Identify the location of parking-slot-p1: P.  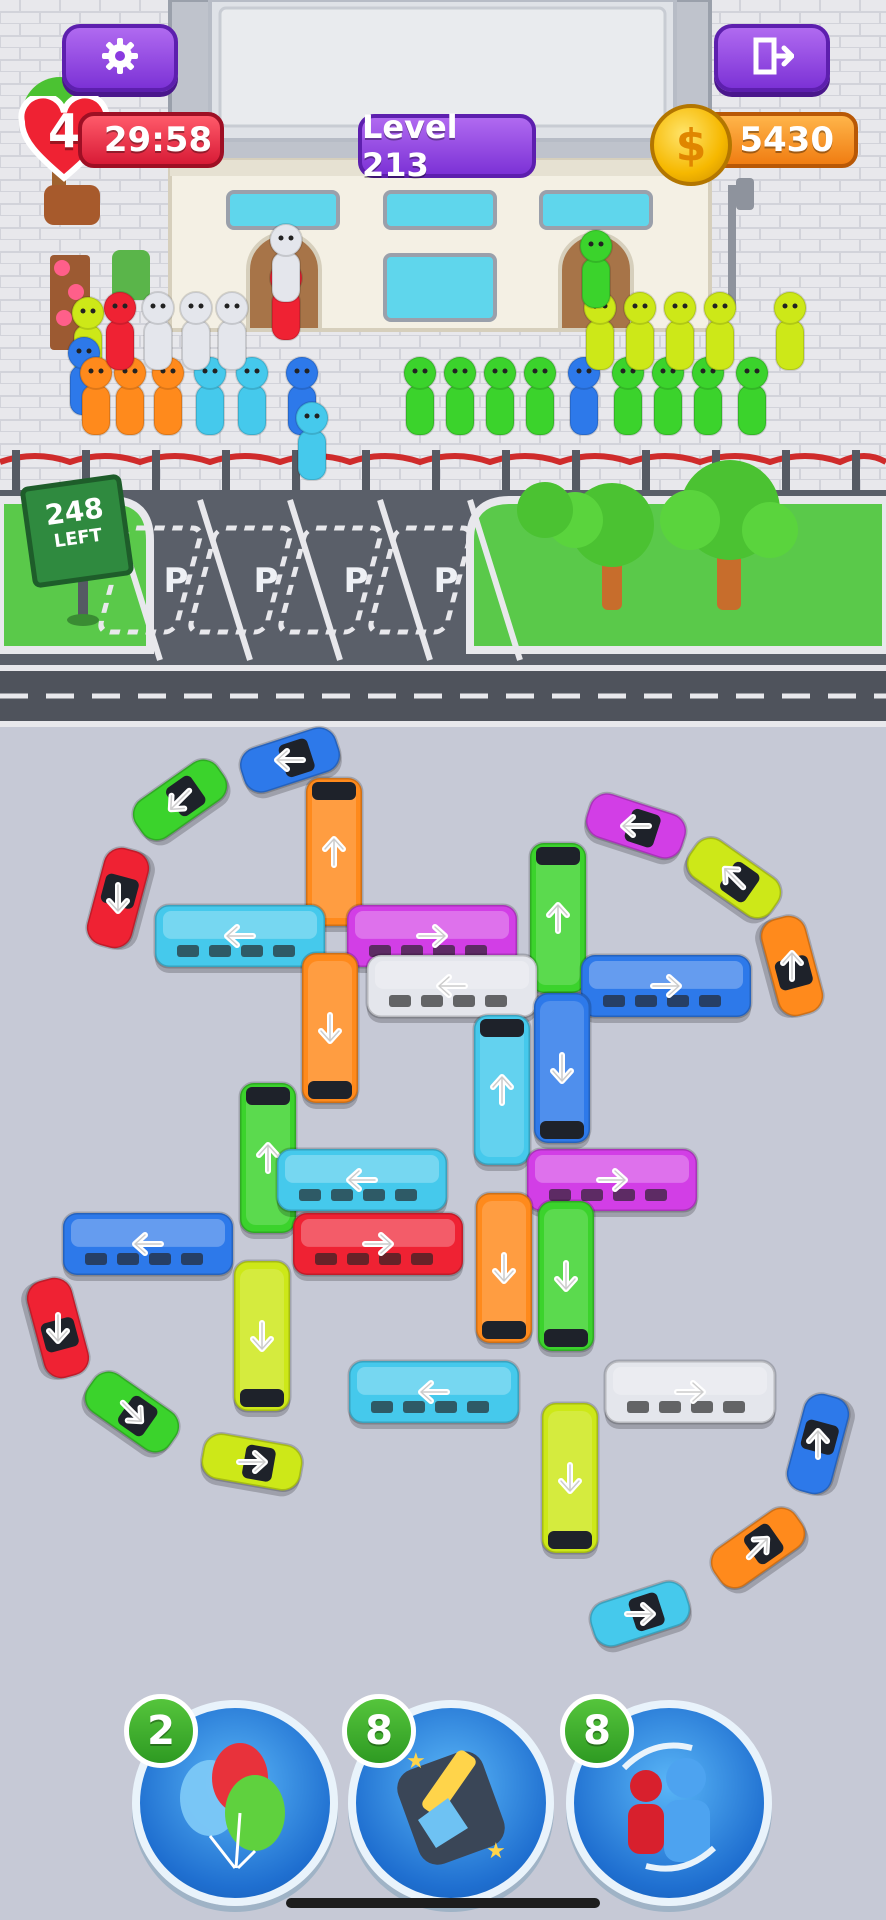
(176, 581).